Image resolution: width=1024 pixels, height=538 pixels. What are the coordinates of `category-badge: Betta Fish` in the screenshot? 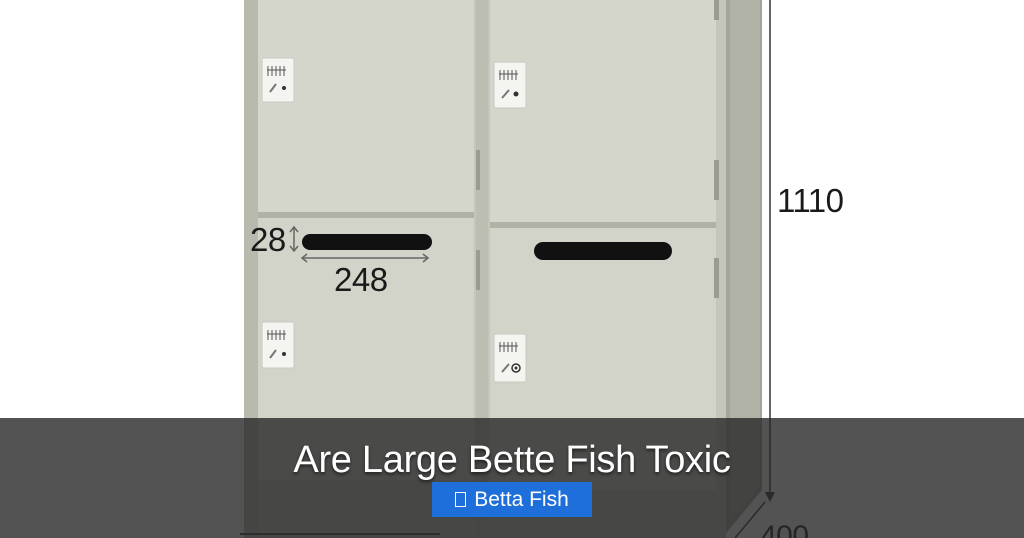 It's located at (512, 499).